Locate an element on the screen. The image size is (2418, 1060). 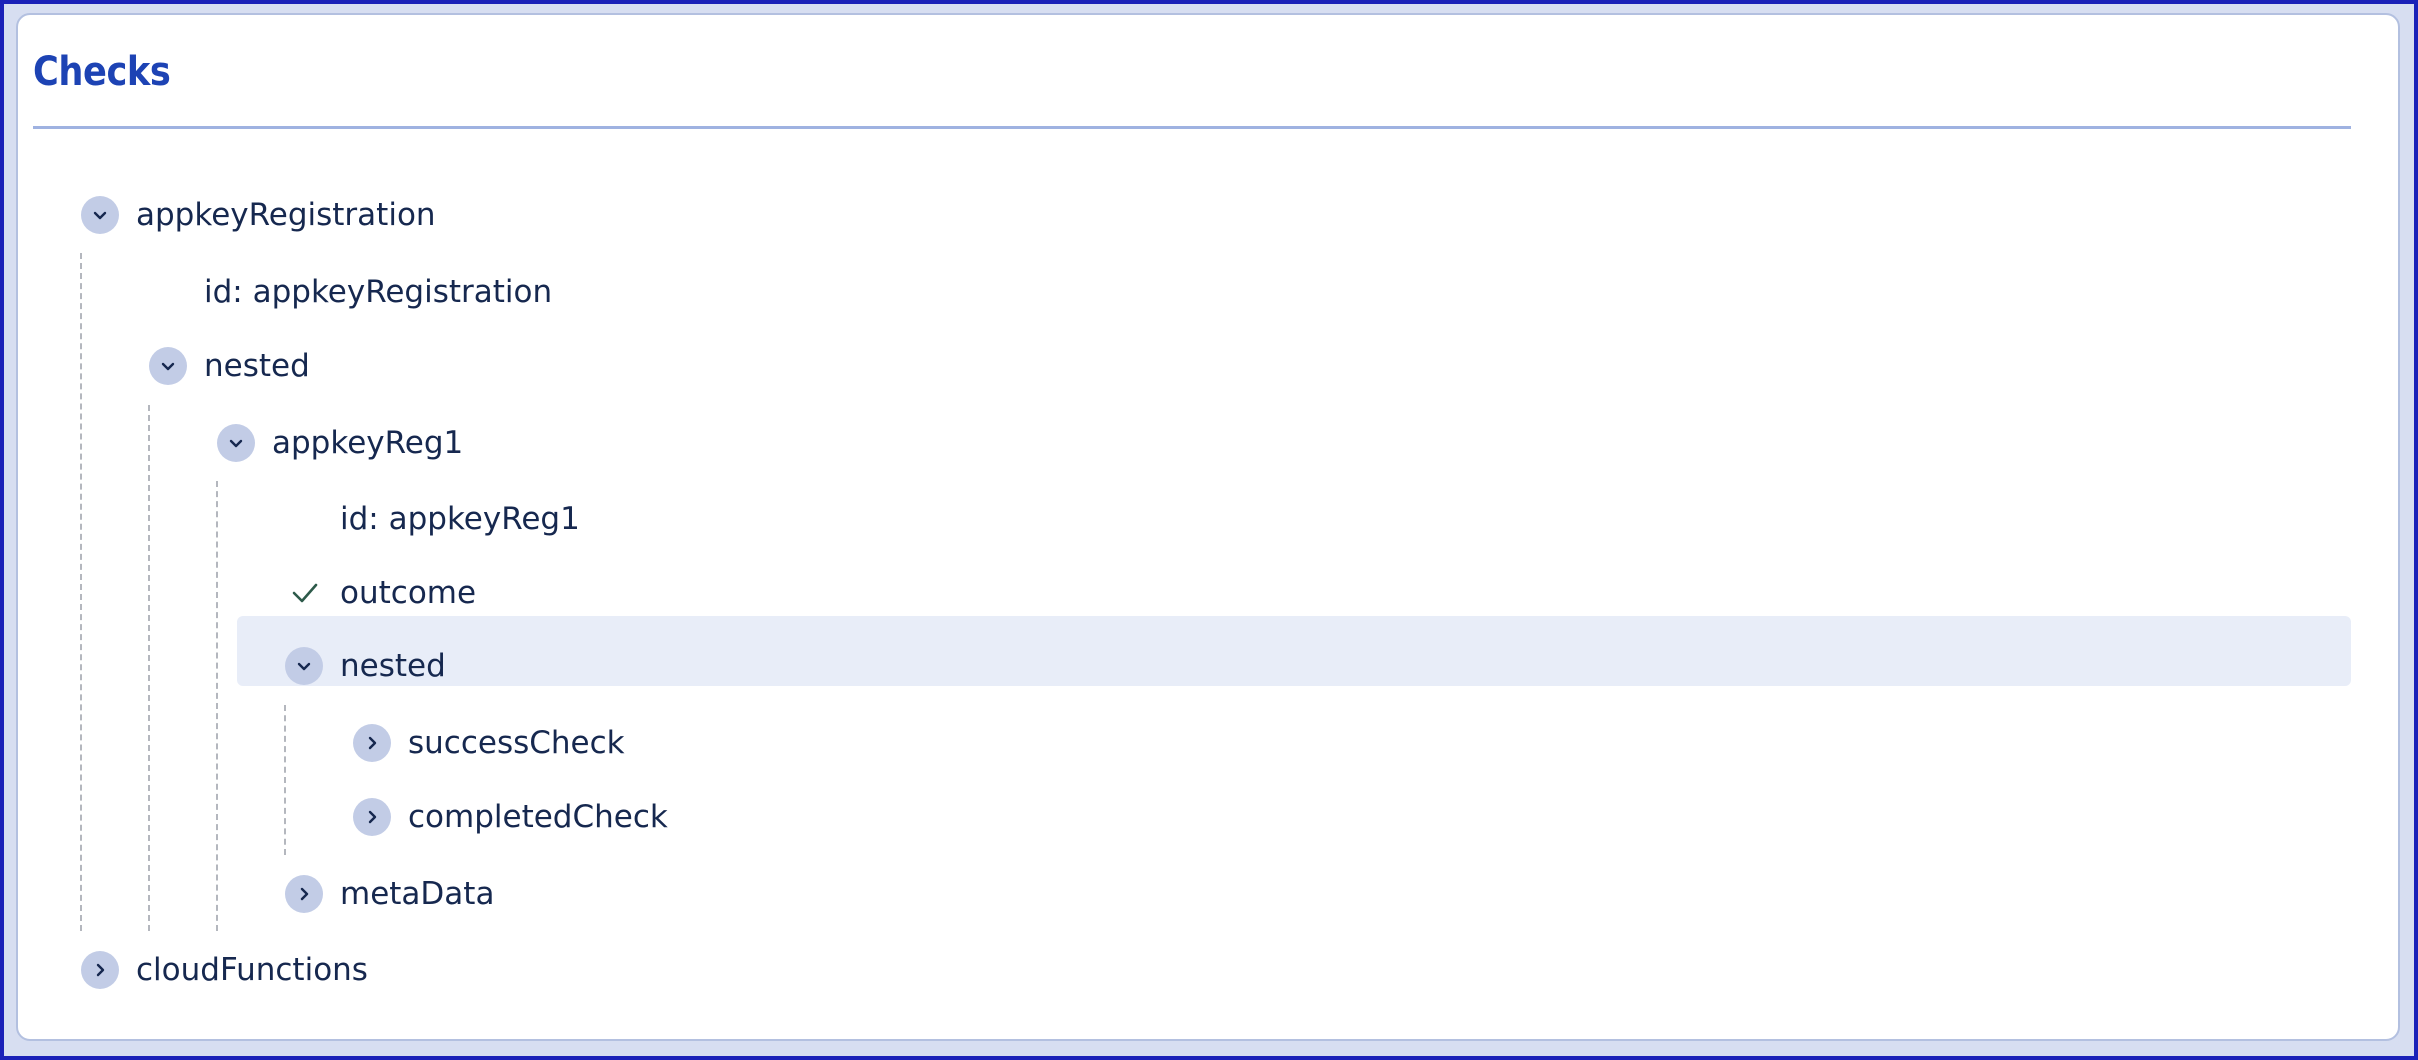
selected-row-highlight is located at coordinates (1294, 651).